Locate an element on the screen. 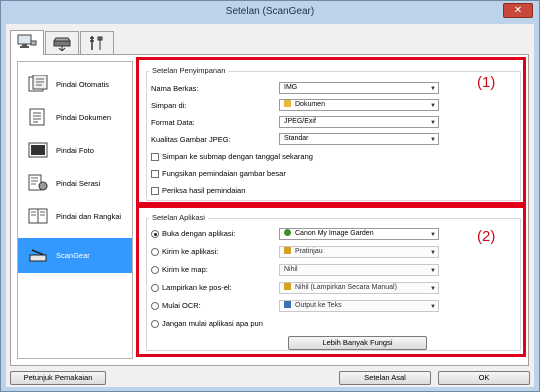 This screenshot has width=540, height=392. send-to-app-radio is located at coordinates (155, 252).